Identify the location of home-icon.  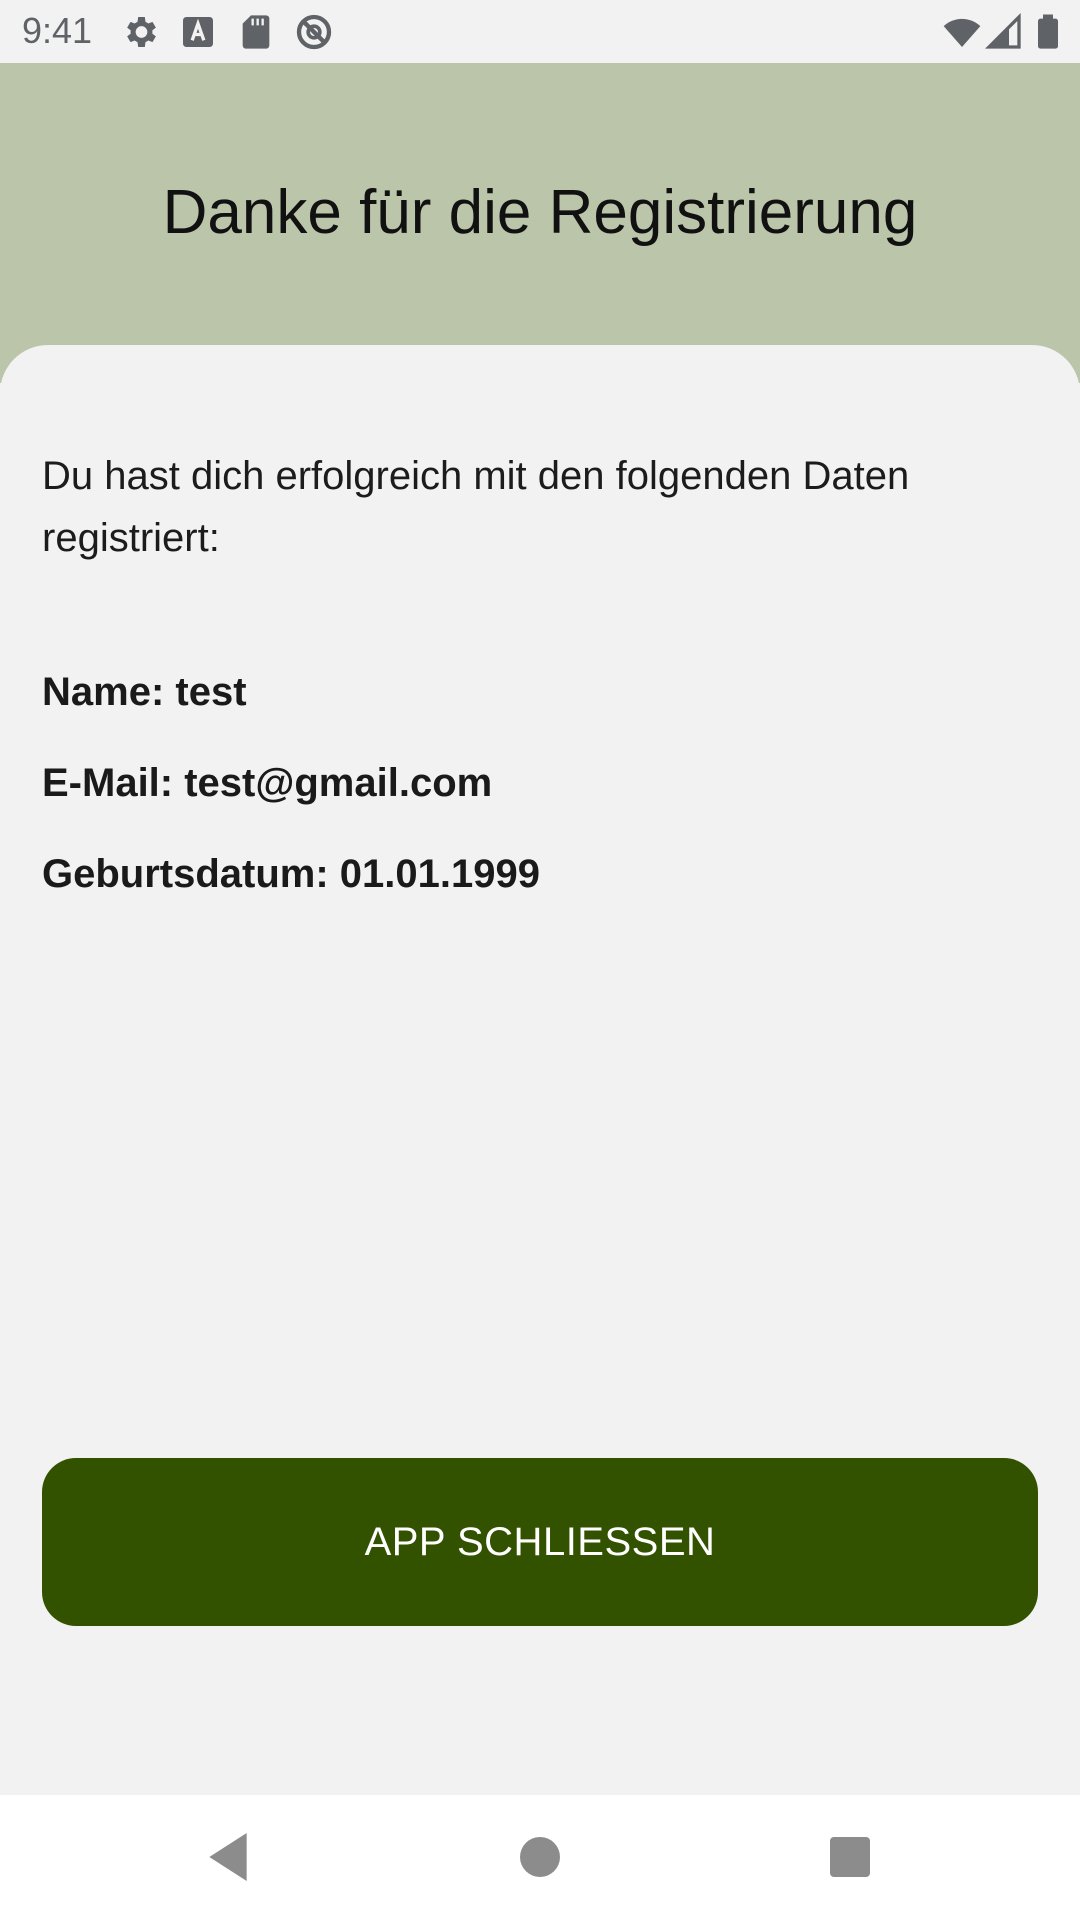
(540, 1857).